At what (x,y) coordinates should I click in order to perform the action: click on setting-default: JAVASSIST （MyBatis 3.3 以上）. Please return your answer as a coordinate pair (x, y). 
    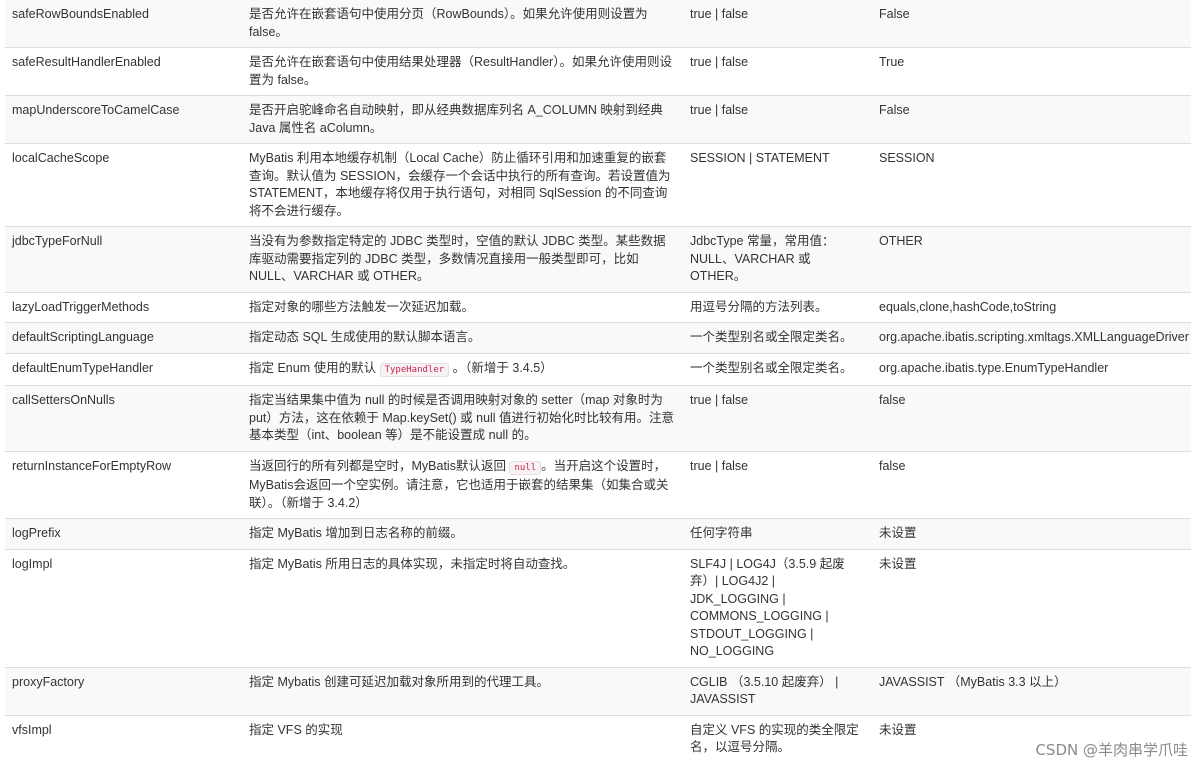
    Looking at the image, I should click on (1031, 690).